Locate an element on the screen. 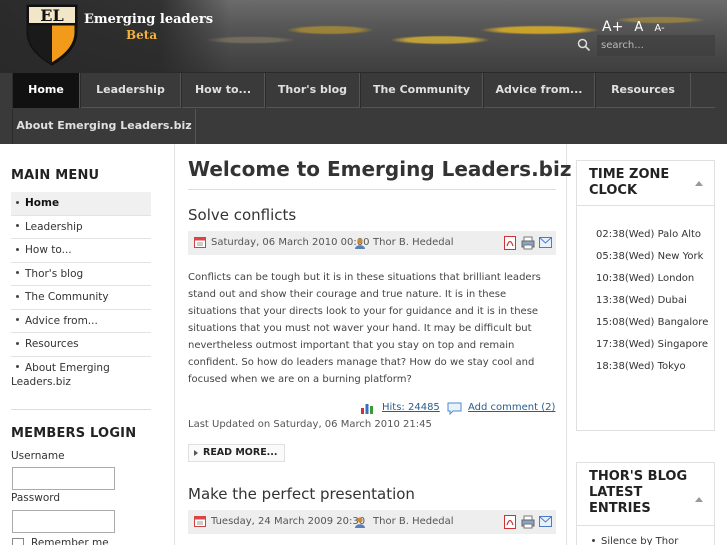  logo-shield-icon: EL is located at coordinates (52, 34).